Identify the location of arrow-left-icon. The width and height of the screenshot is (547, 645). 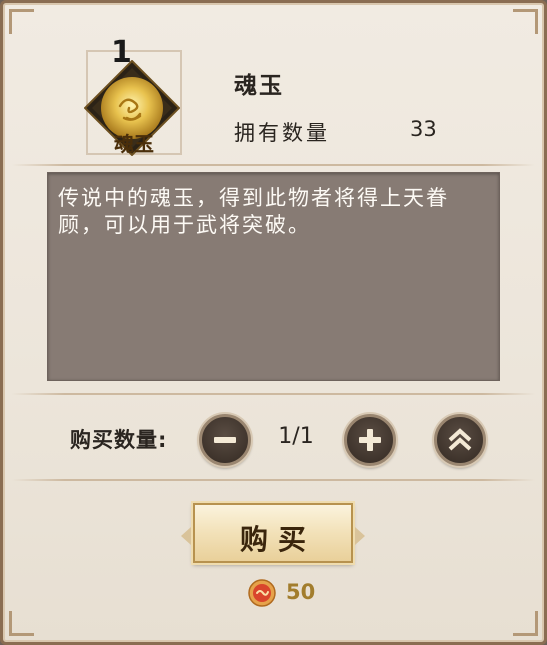
(186, 536).